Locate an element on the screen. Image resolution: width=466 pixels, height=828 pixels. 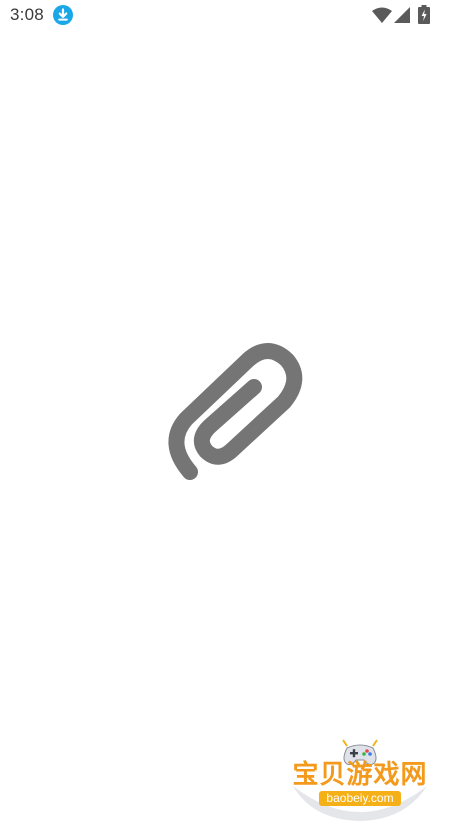
watermark: 宝贝游戏网 baobeiy.com is located at coordinates (360, 778).